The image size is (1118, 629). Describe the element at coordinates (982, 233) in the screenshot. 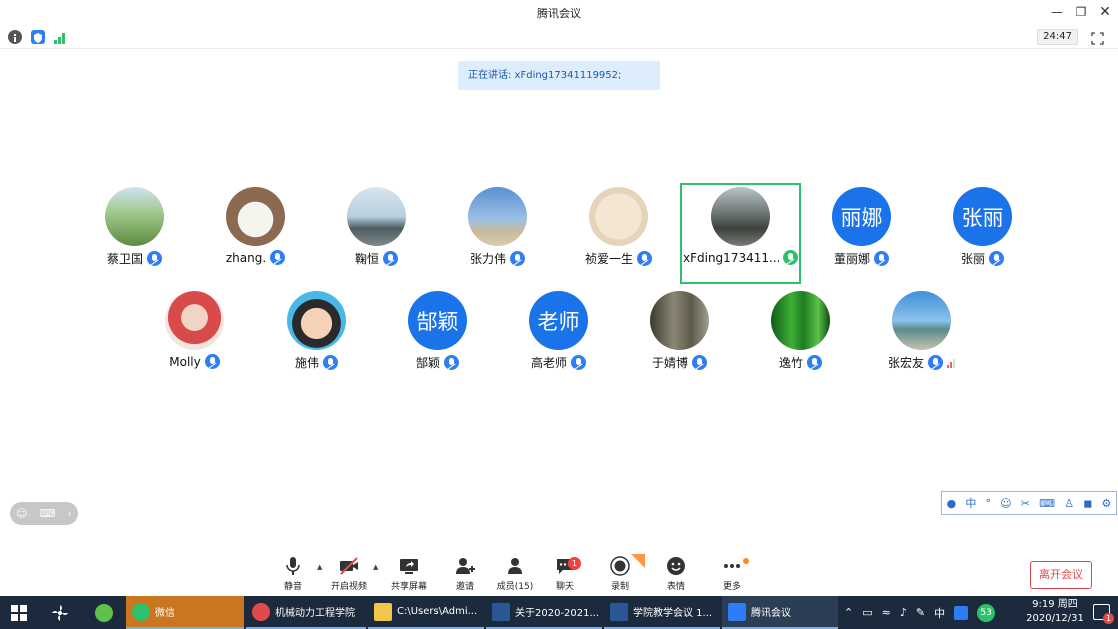

I see `participant-tile: 张丽 张丽` at that location.